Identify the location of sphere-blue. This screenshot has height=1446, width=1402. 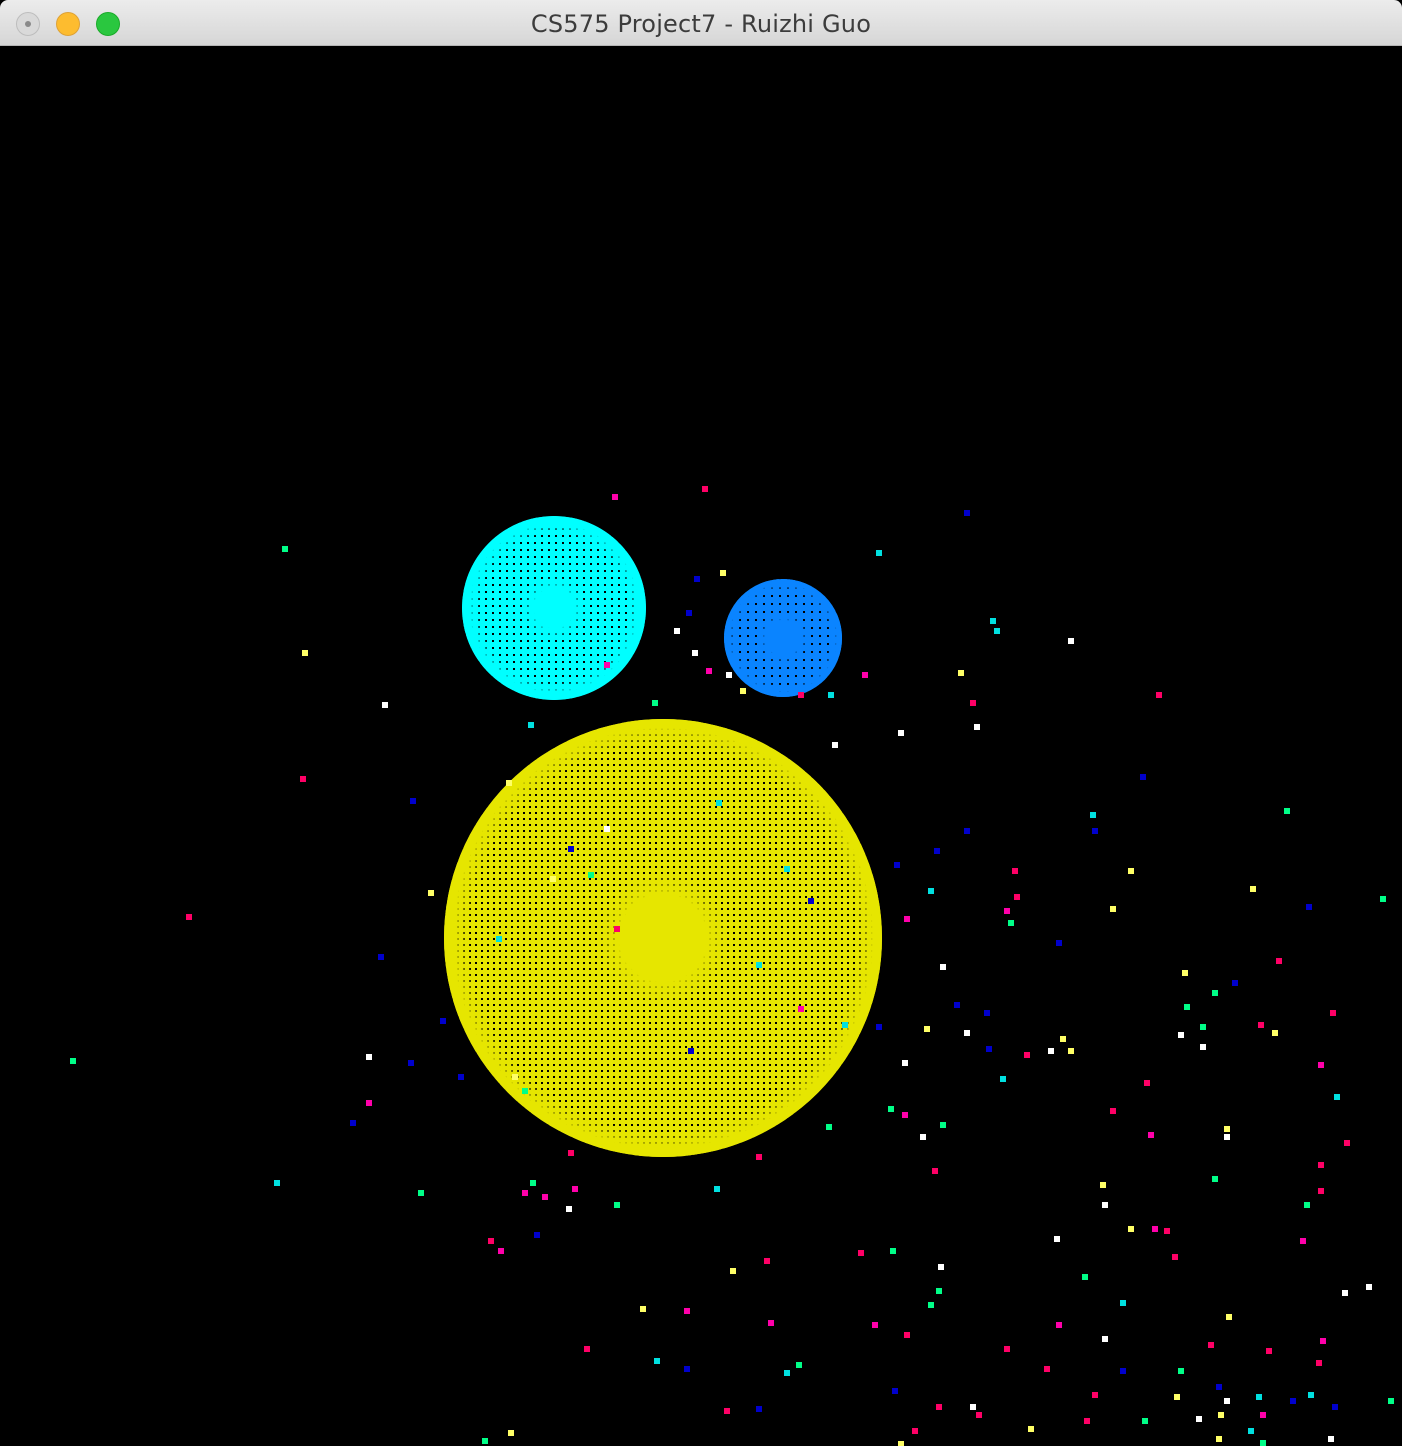
(783, 638).